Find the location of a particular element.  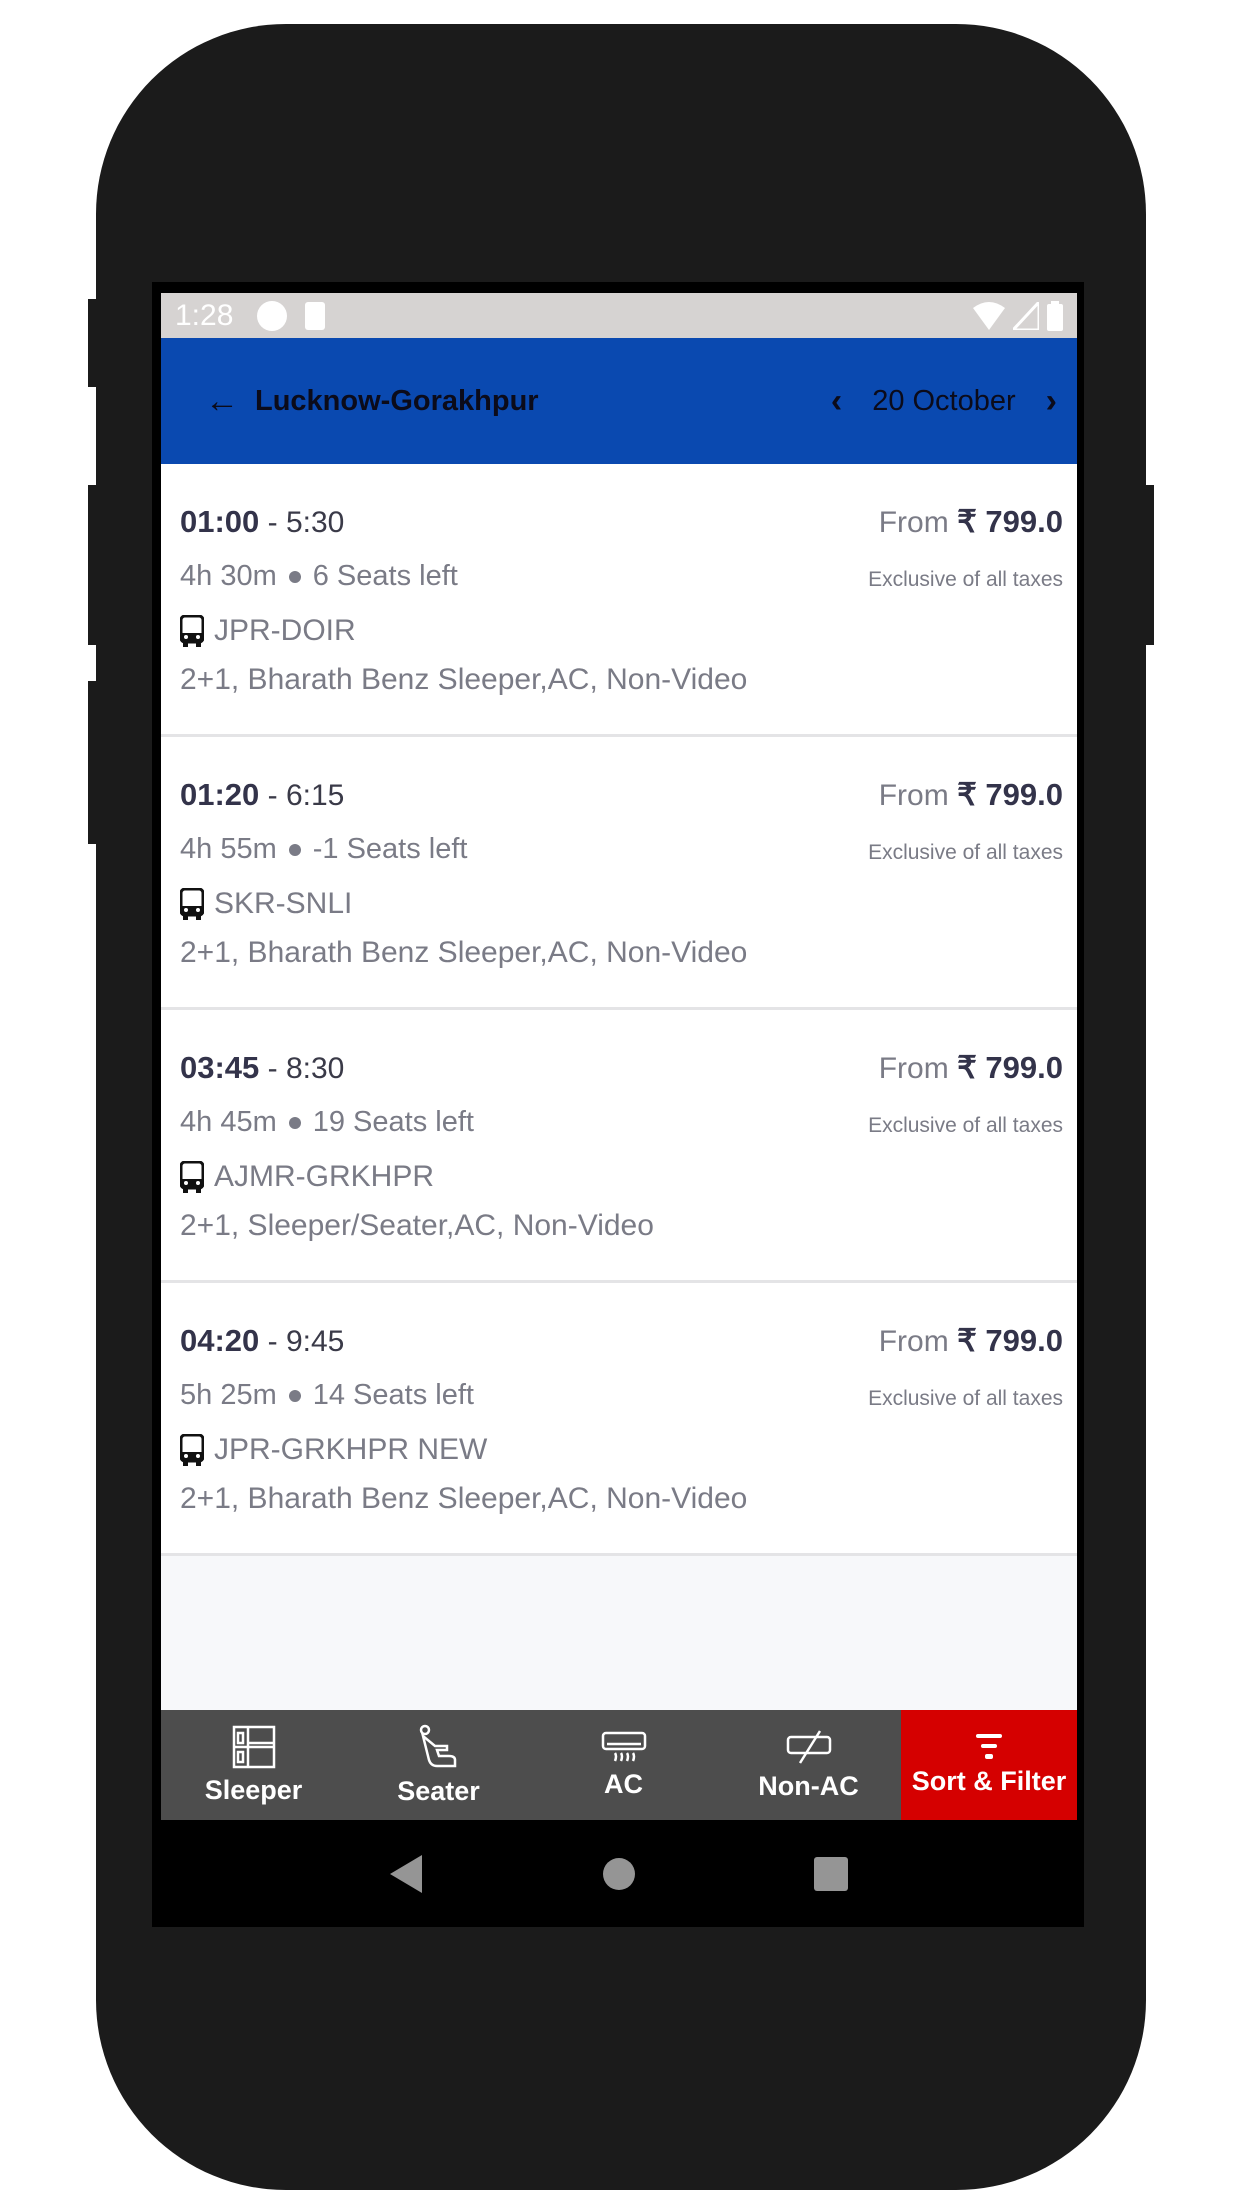

battery-icon is located at coordinates (1055, 315).